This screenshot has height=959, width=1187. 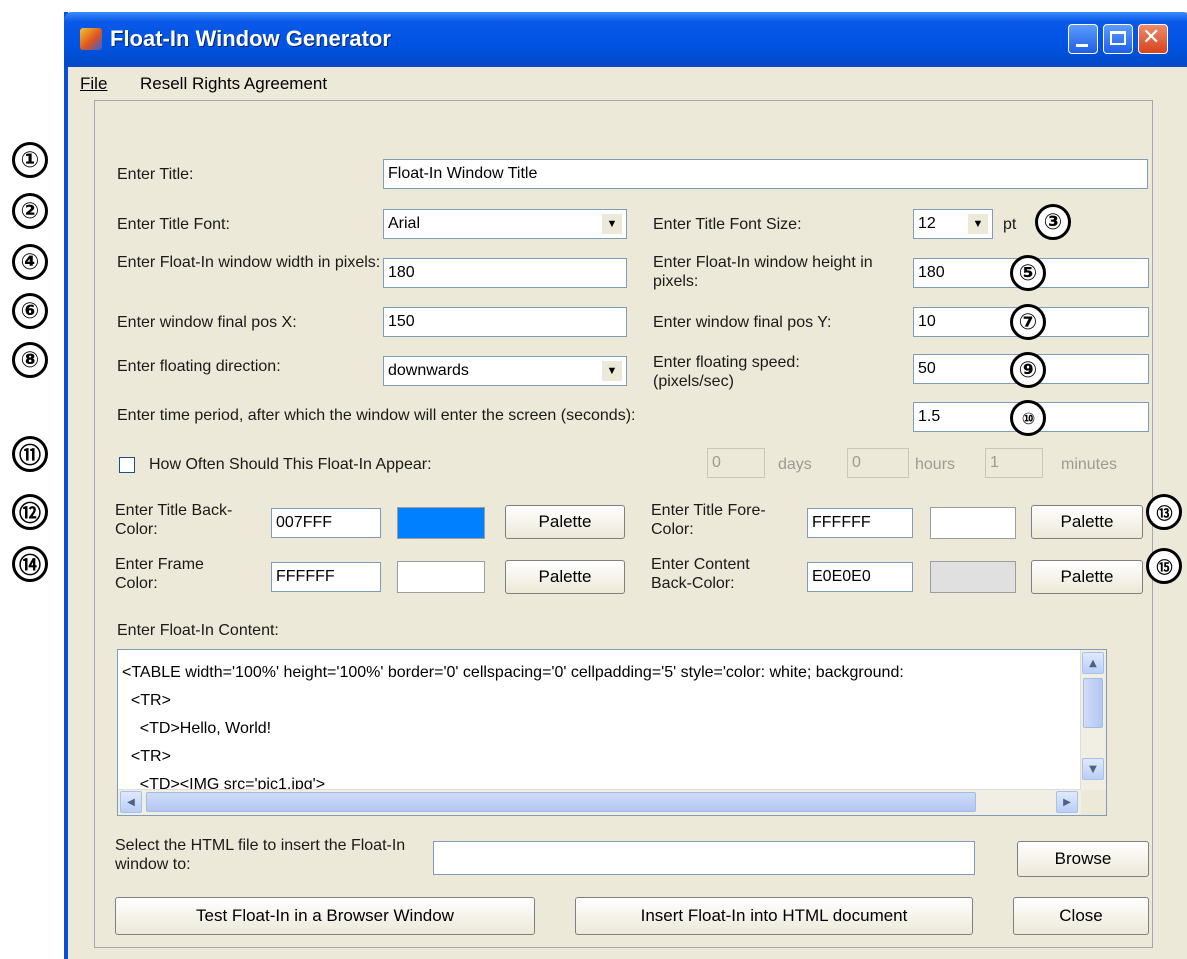 I want to click on title-back-swatch, so click(x=441, y=523).